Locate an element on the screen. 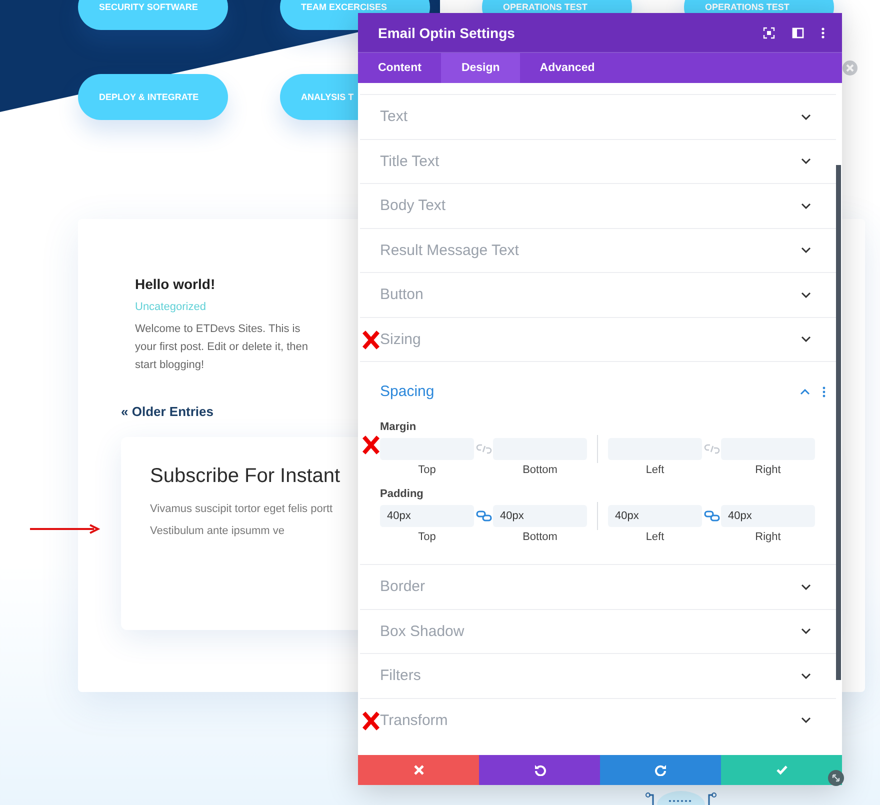 This screenshot has width=880, height=805. section-header: Button is located at coordinates (598, 294).